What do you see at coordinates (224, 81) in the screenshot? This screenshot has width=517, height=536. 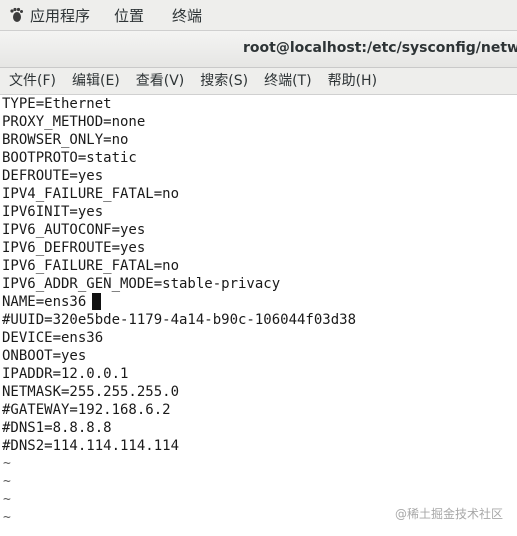 I see `menu-search: 搜索(S)` at bounding box center [224, 81].